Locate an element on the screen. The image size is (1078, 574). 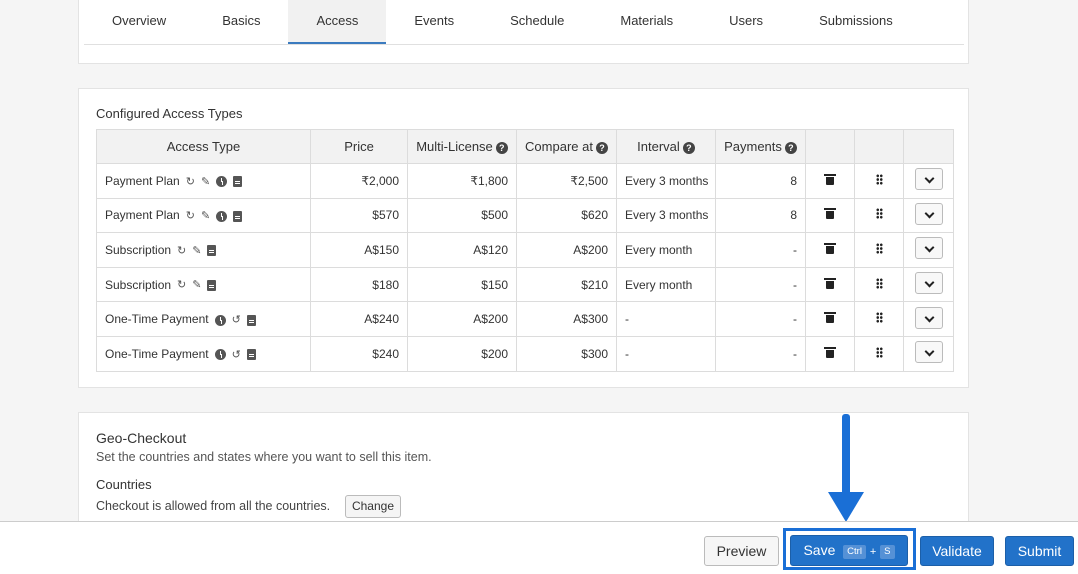
header-price: Price is located at coordinates (359, 146).